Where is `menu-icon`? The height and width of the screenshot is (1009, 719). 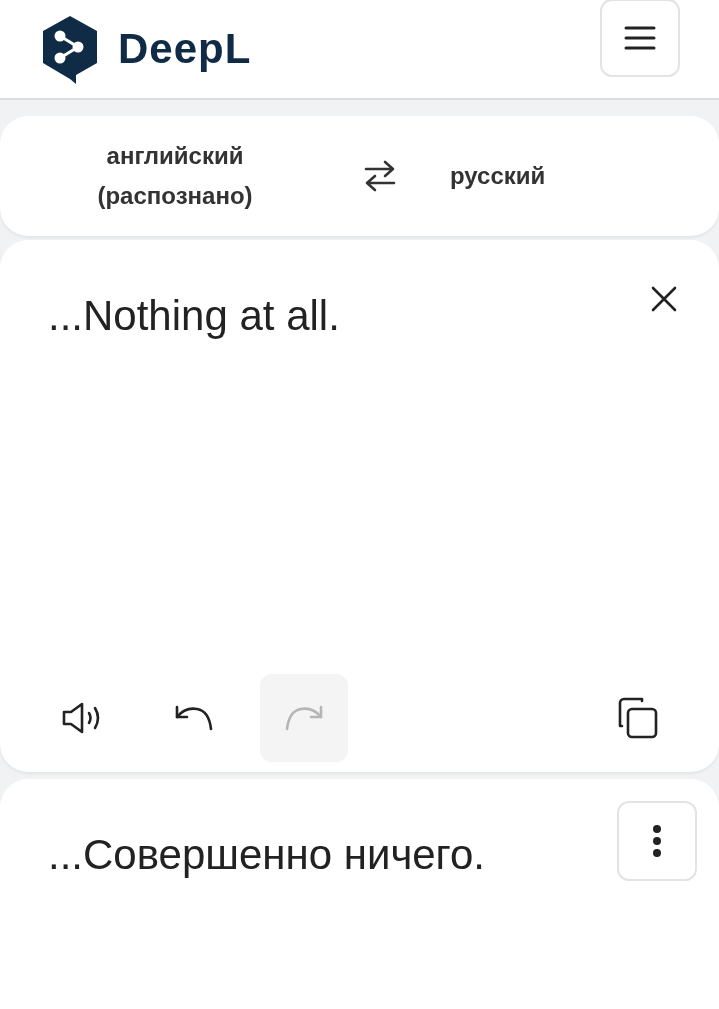
menu-icon is located at coordinates (640, 38).